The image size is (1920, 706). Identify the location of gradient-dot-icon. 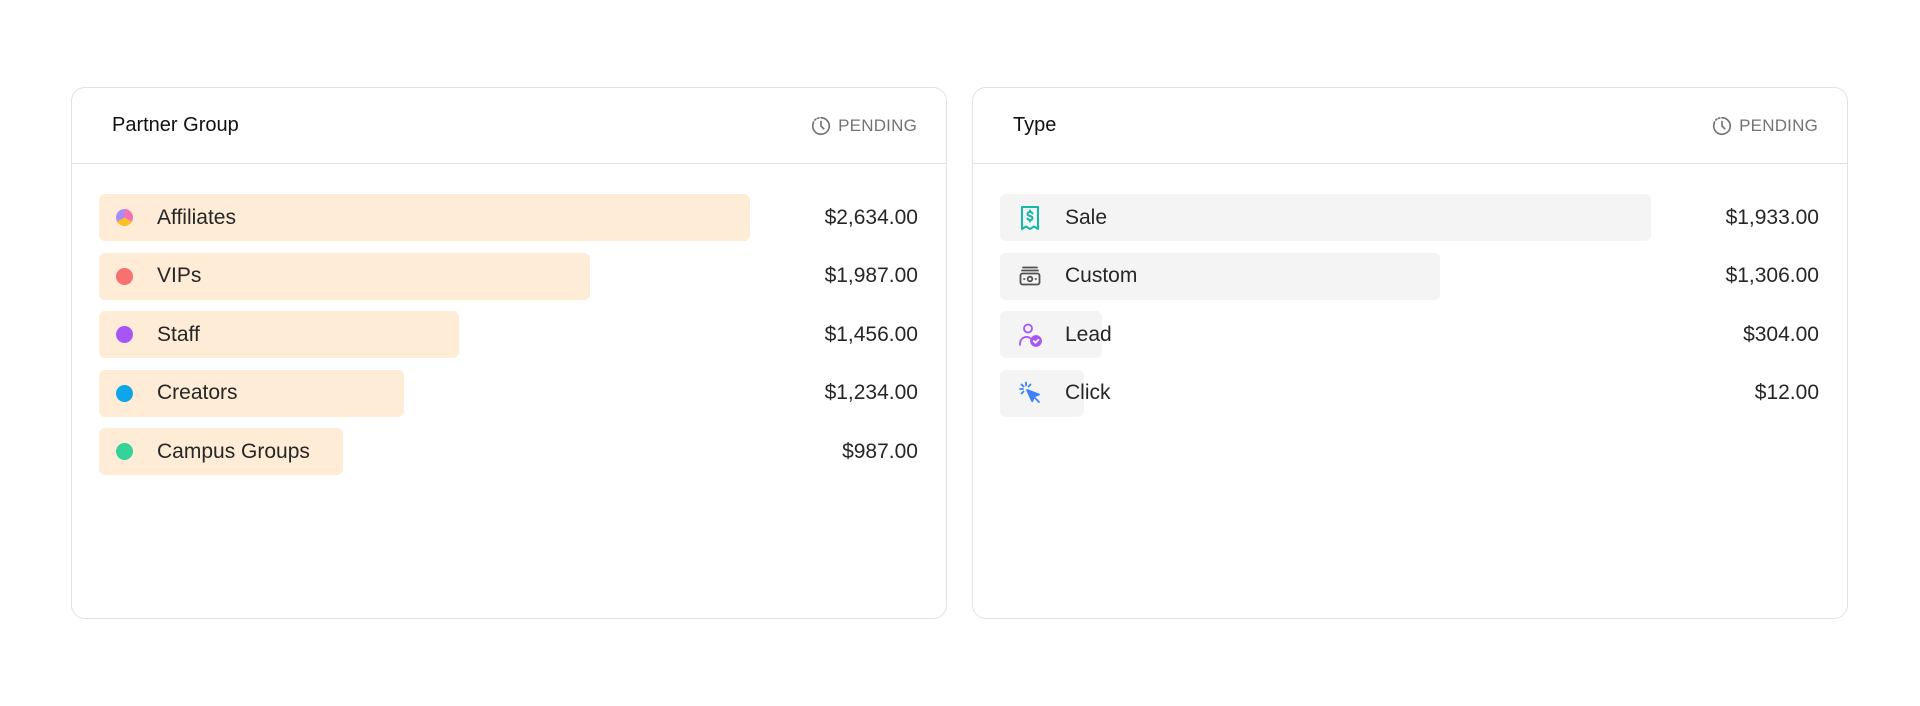
(124, 217).